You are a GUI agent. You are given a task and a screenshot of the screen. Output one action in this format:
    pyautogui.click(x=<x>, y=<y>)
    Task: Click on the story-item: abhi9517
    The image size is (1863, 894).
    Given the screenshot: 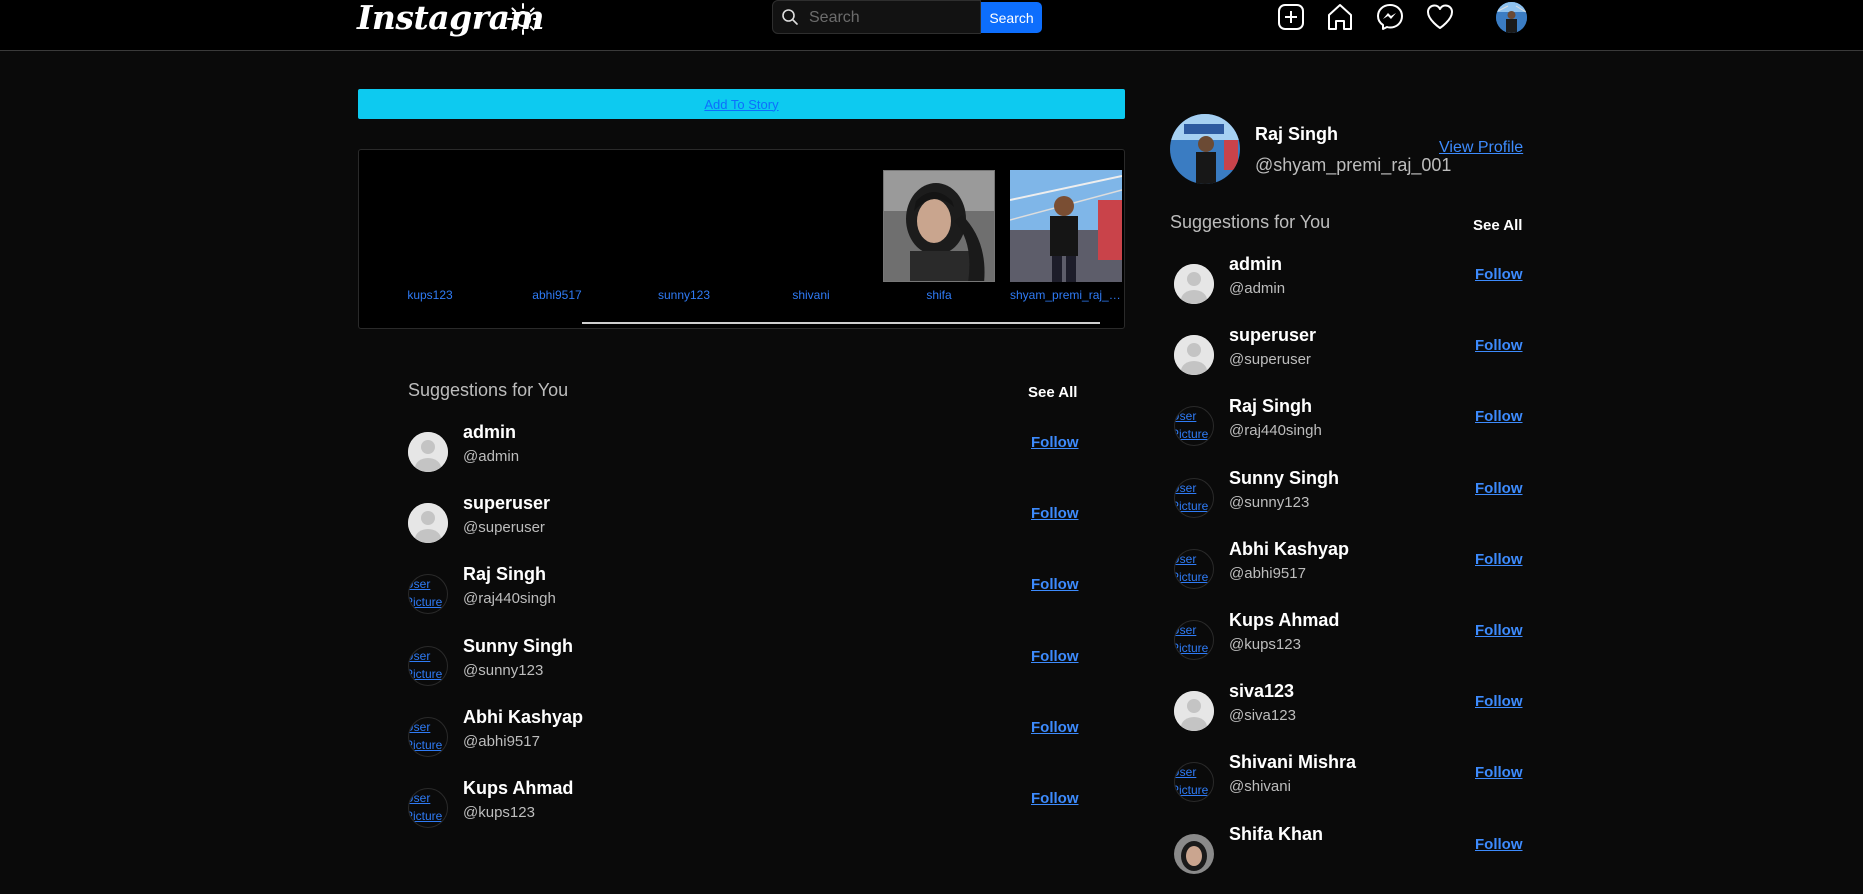 What is the action you would take?
    pyautogui.click(x=557, y=236)
    